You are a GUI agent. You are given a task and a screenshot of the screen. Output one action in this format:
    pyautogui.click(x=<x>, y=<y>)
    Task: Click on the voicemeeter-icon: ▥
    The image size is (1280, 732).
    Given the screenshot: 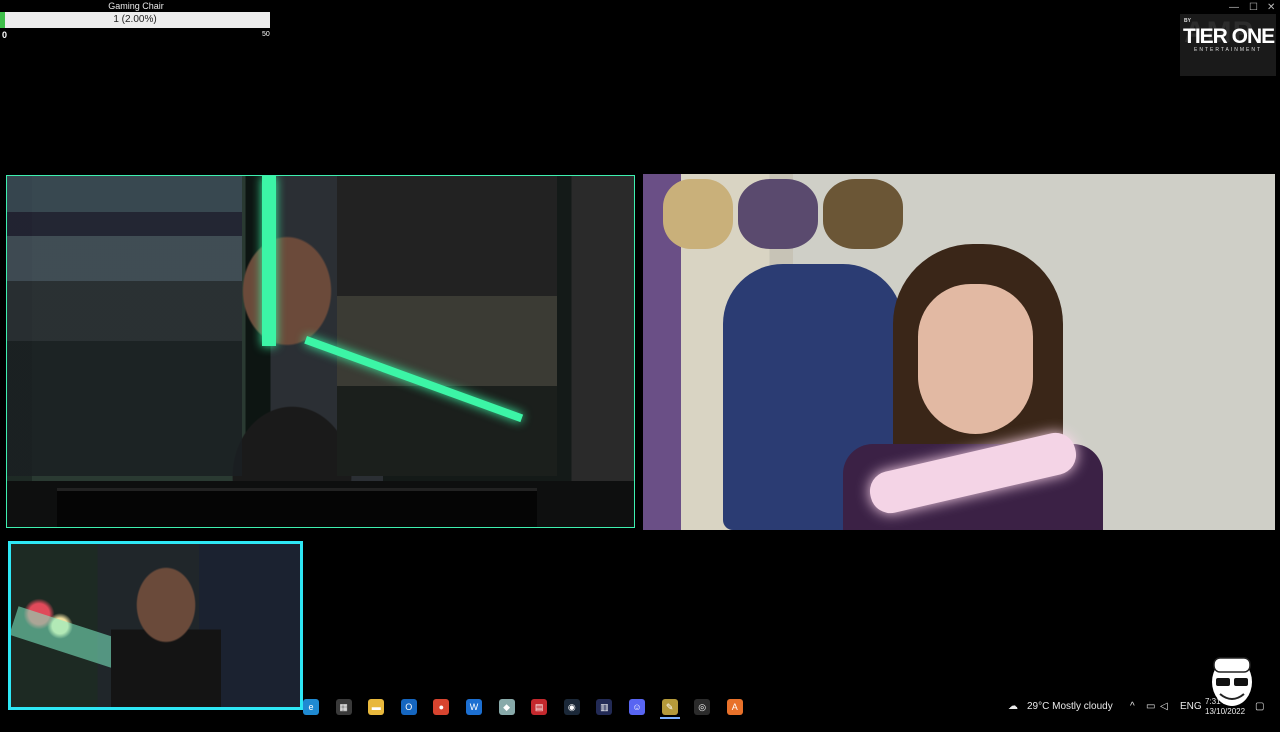 What is the action you would take?
    pyautogui.click(x=604, y=707)
    